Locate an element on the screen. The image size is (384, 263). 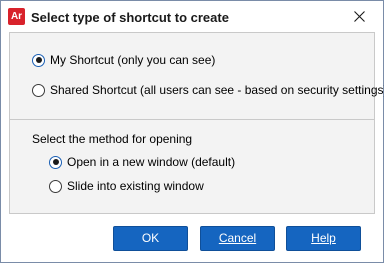
help-button-label: Help is located at coordinates (323, 238).